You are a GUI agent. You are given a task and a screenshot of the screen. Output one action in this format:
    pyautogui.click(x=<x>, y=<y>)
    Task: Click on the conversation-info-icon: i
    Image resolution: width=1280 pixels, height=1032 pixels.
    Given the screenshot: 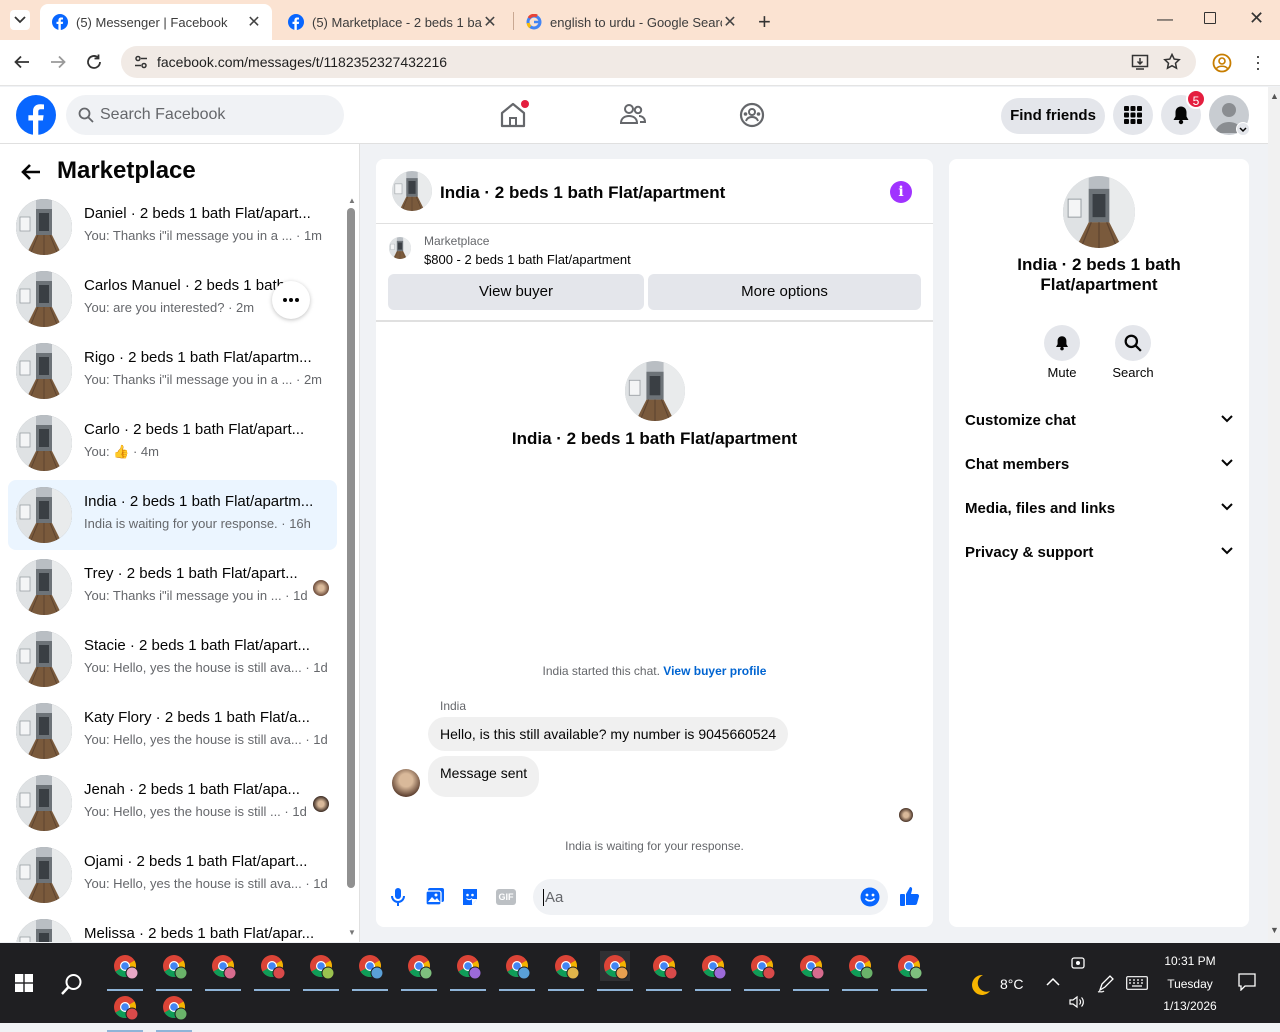 What is the action you would take?
    pyautogui.click(x=901, y=192)
    